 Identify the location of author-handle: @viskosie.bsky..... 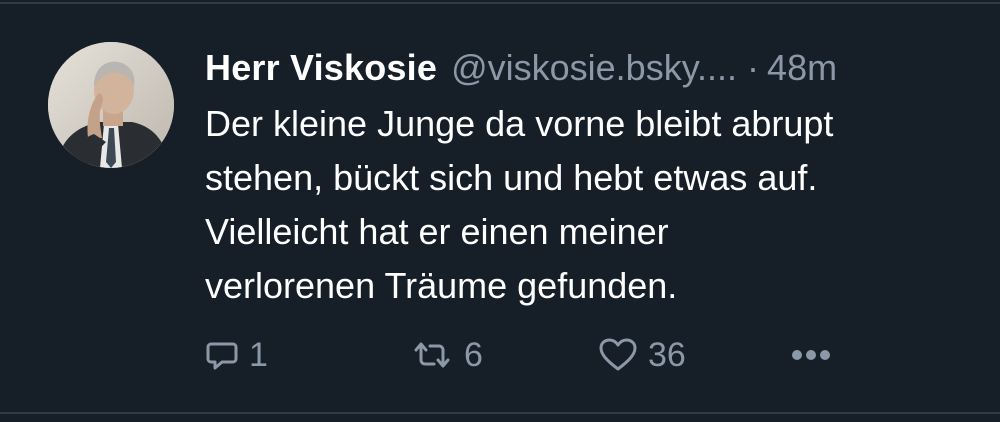
(594, 68).